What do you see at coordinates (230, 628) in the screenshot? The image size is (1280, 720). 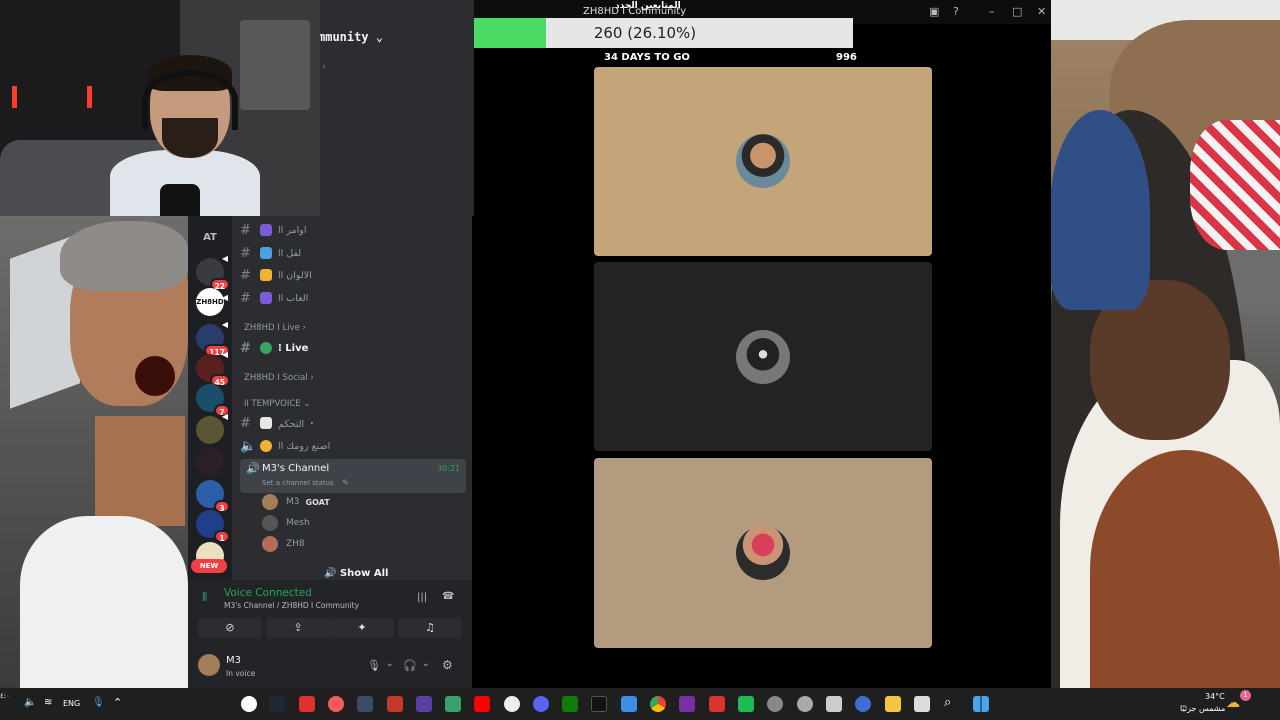 I see `camera-off-button: ⊘` at bounding box center [230, 628].